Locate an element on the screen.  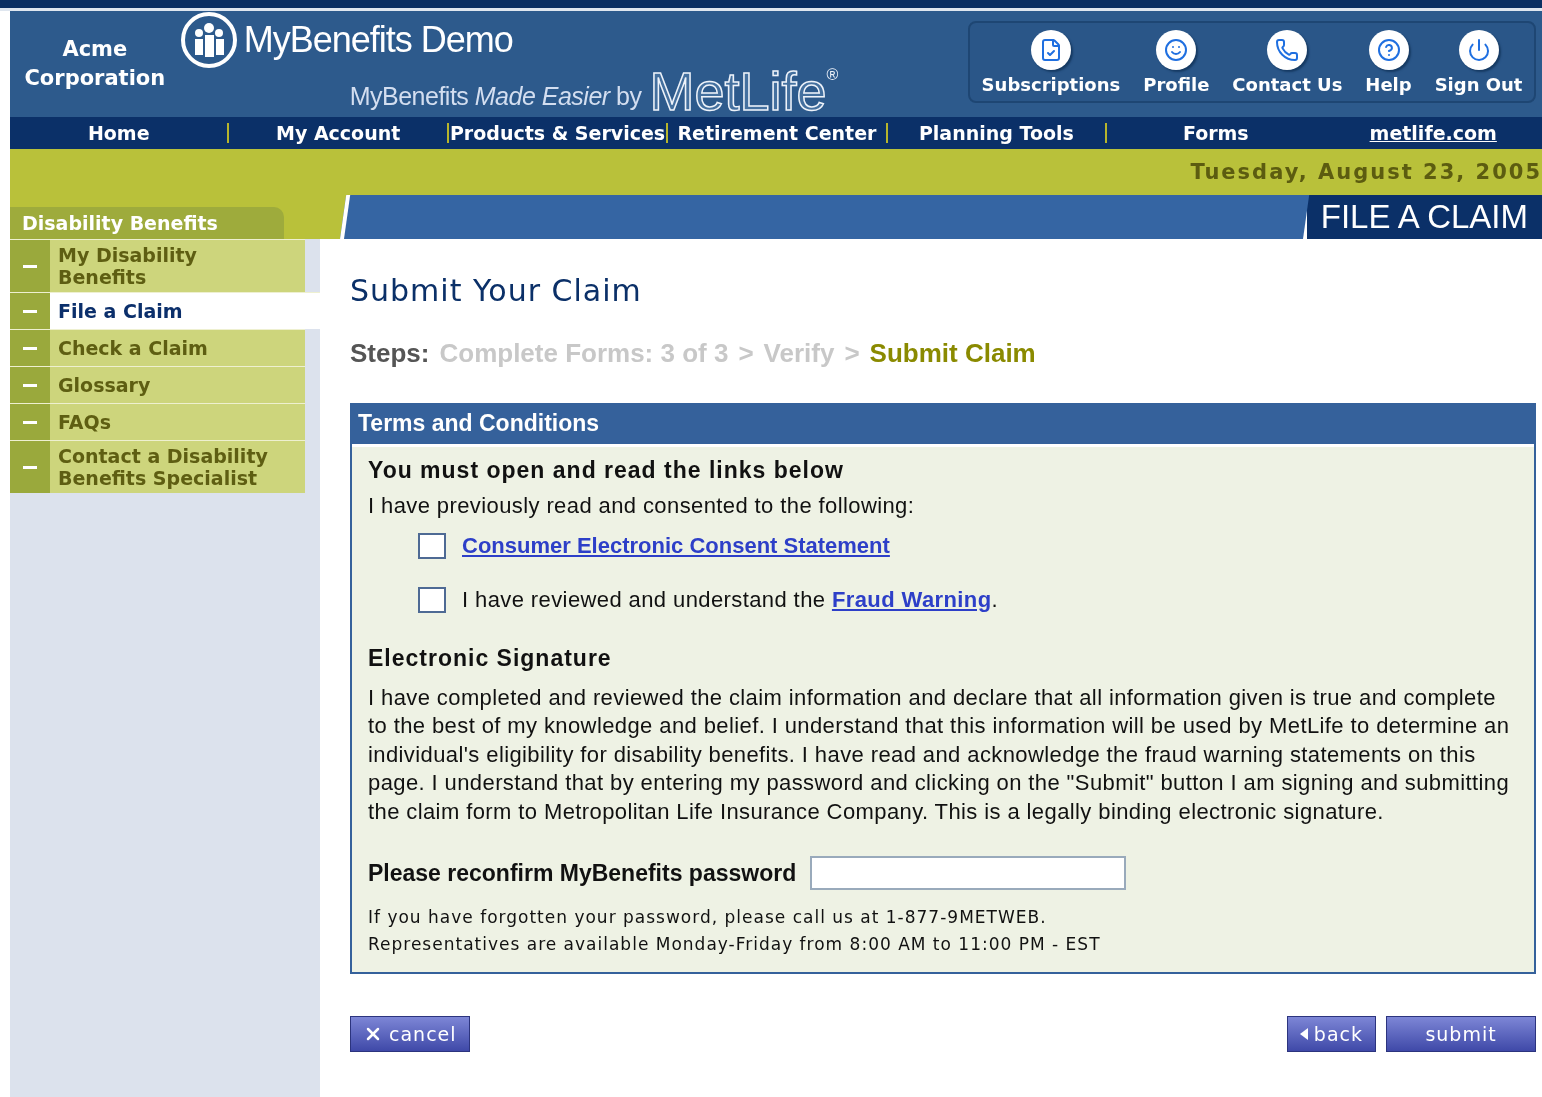
nav-item: Planning Tools is located at coordinates (995, 133).